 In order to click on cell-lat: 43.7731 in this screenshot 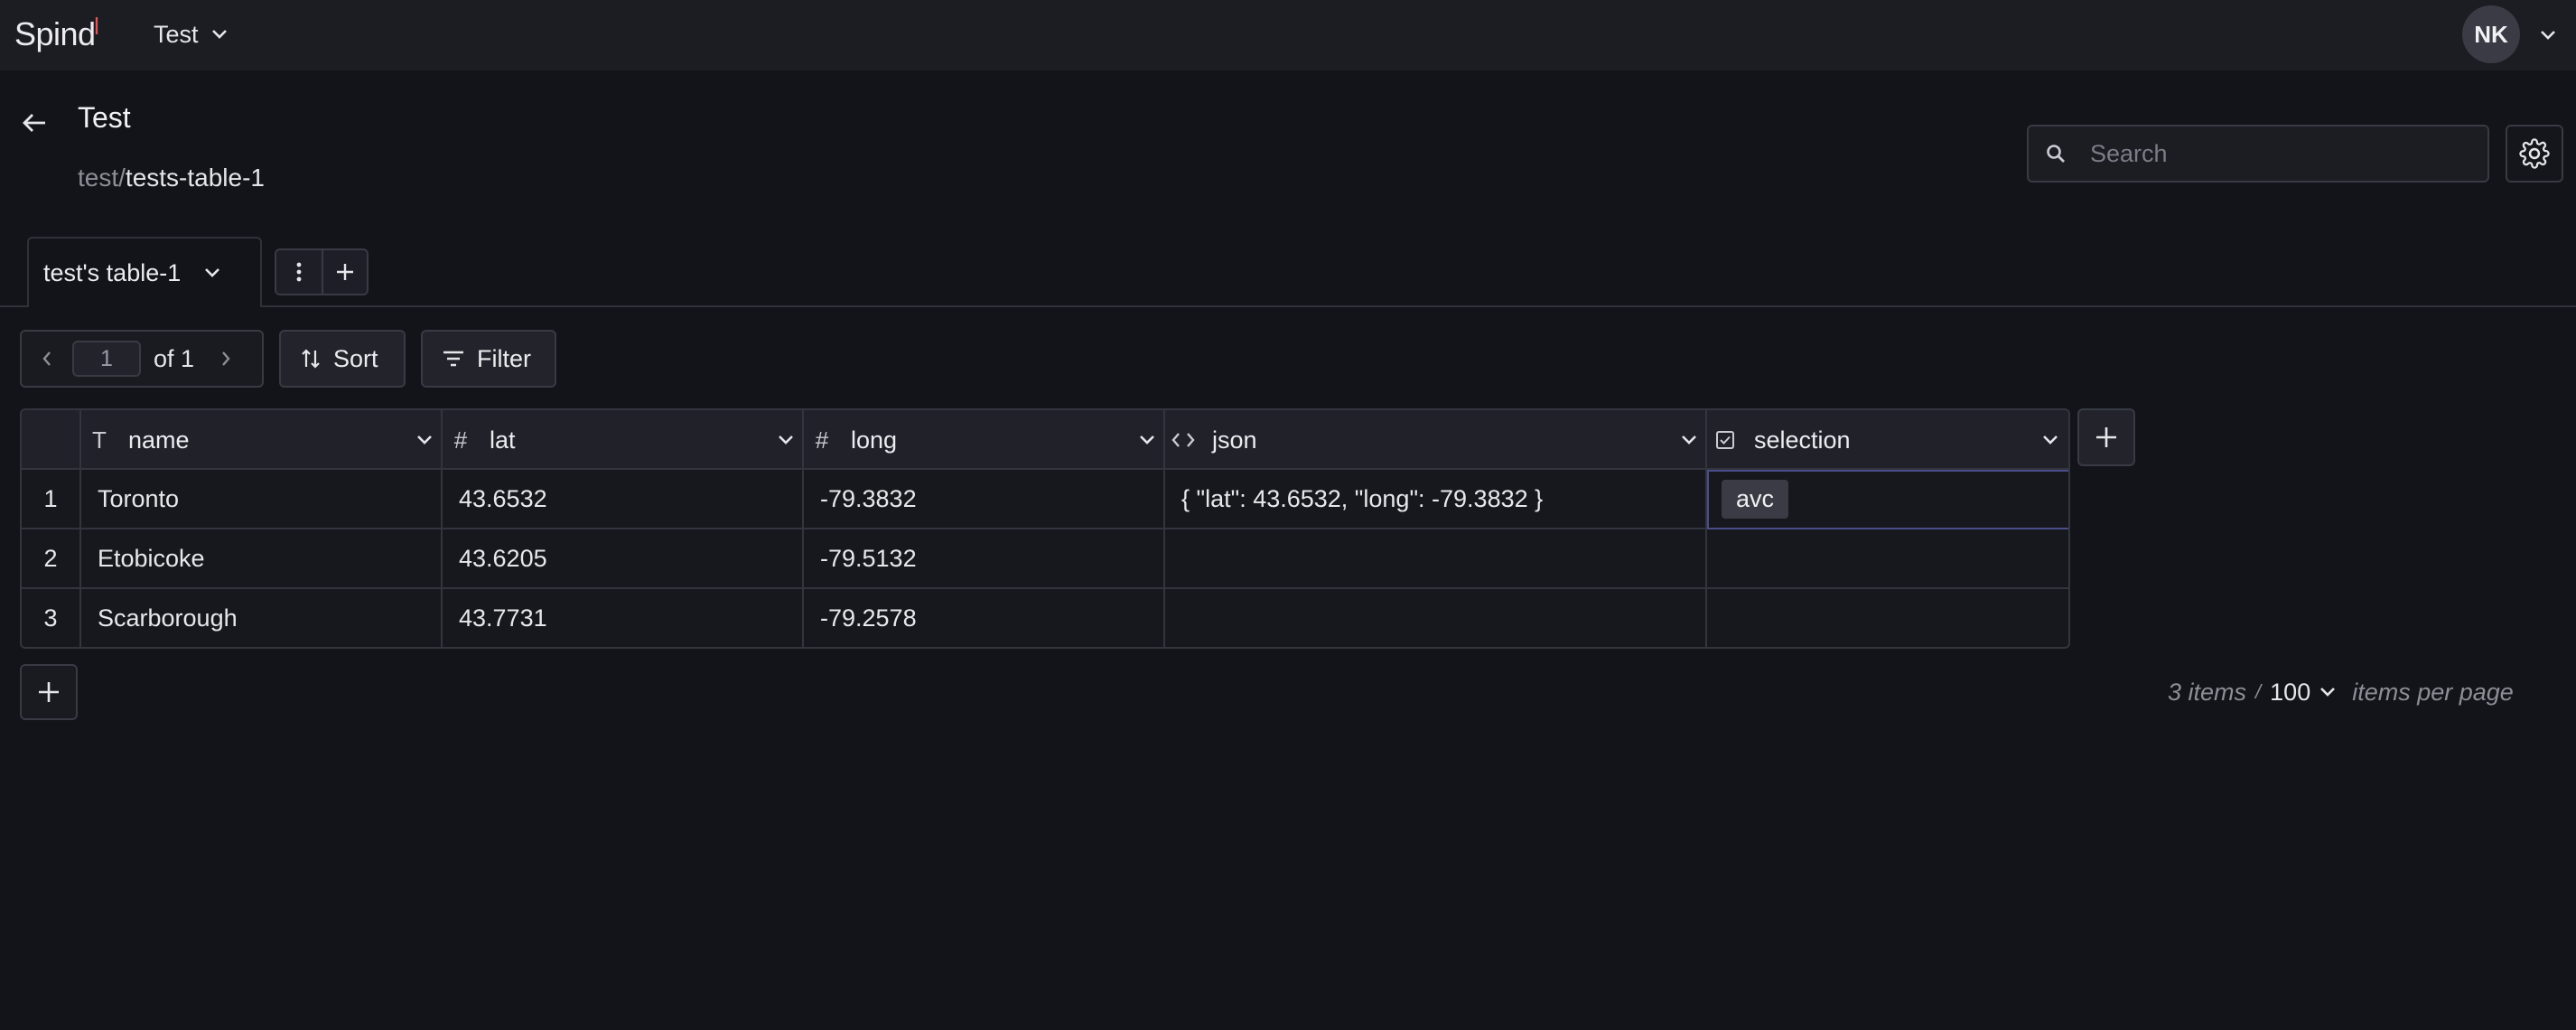, I will do `click(623, 618)`.